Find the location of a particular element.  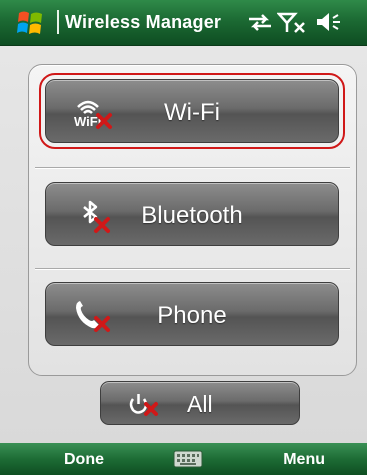

bluetooth-button: Bluetooth is located at coordinates (192, 214).